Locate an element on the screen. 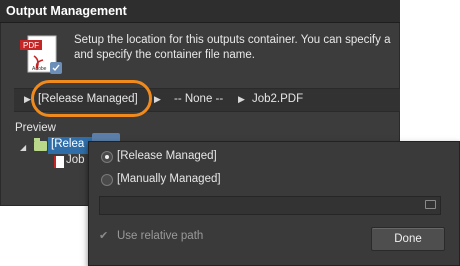  pdf-file-icon: PDF Adobe is located at coordinates (41, 54).